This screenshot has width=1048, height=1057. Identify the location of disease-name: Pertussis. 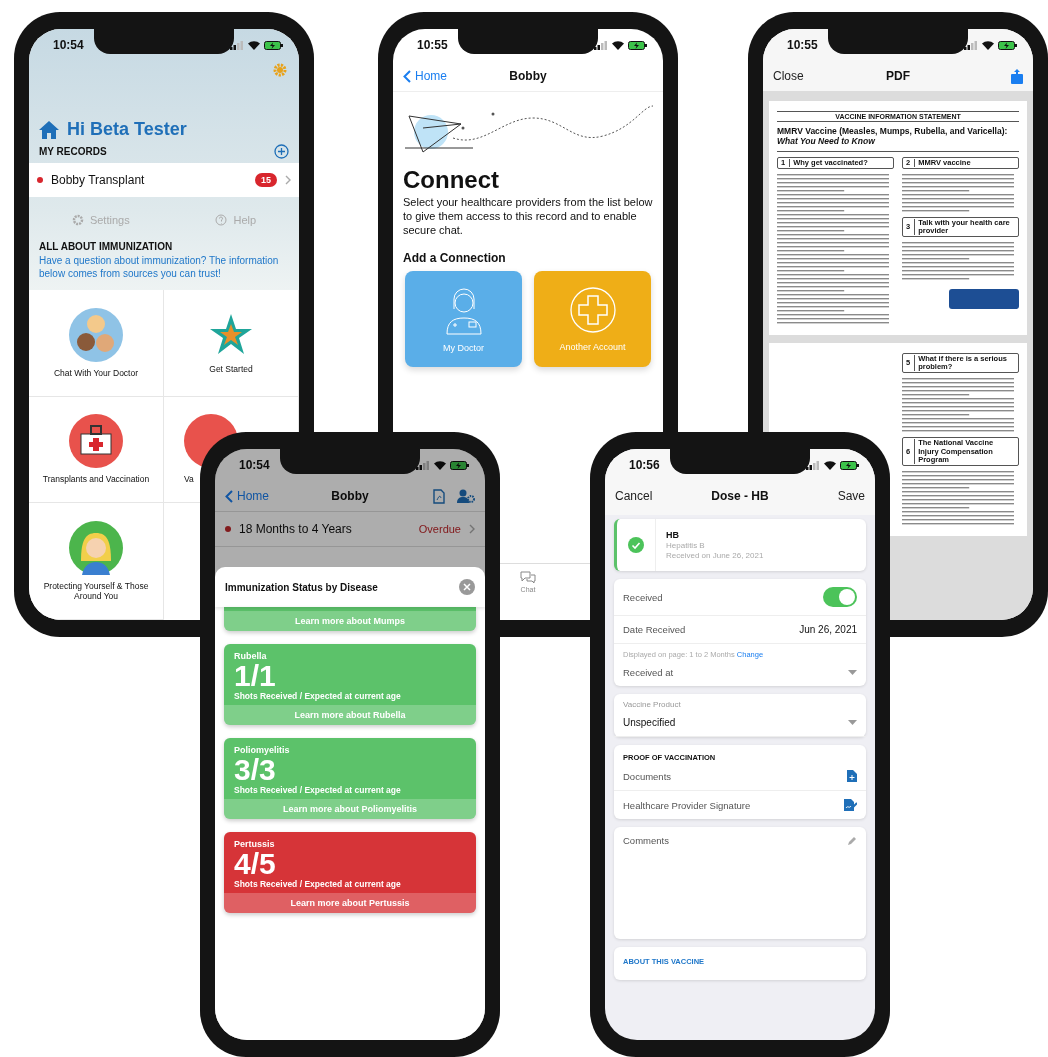
(255, 844).